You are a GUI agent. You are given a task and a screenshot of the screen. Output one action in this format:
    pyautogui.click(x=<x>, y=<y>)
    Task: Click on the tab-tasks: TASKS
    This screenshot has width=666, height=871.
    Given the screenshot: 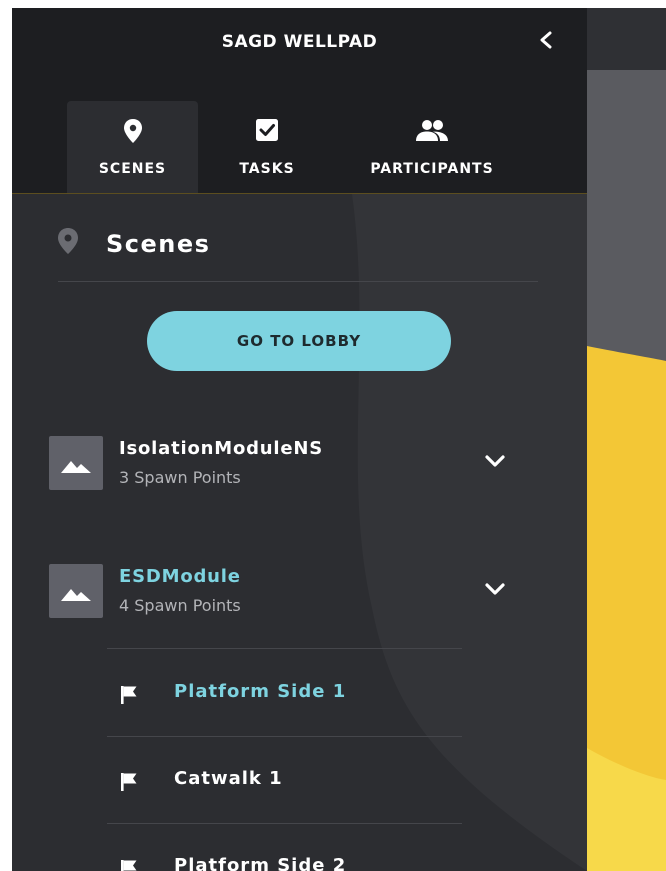 What is the action you would take?
    pyautogui.click(x=267, y=147)
    